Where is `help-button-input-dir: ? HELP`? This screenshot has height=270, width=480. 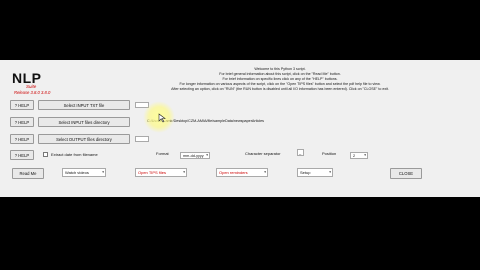 help-button-input-dir: ? HELP is located at coordinates (22, 122).